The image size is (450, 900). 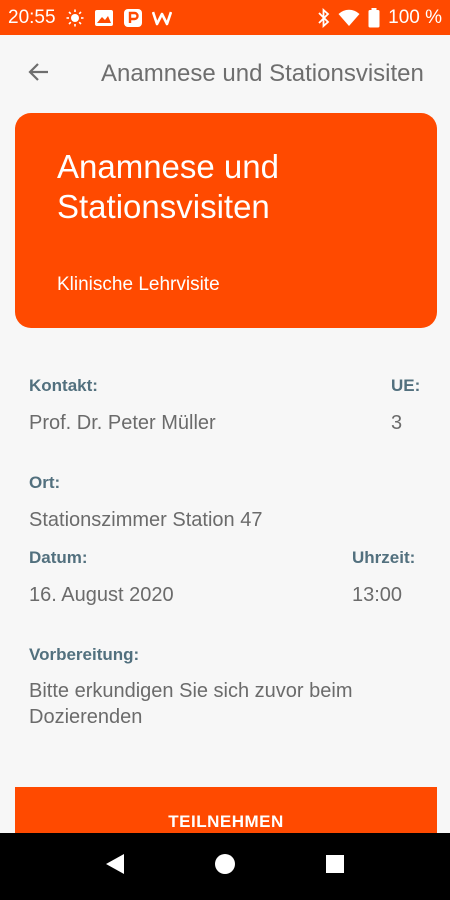 What do you see at coordinates (168, 186) in the screenshot?
I see `hero-title: Anamnese und Stationsvisiten` at bounding box center [168, 186].